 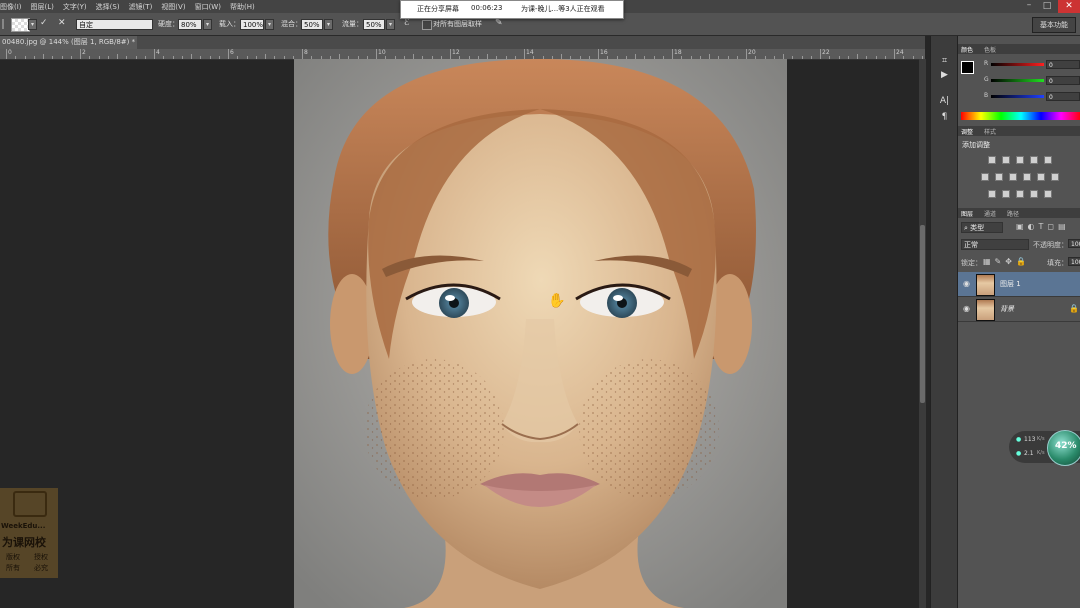 What do you see at coordinates (487, 8) in the screenshot?
I see `share-time: 00:06:23` at bounding box center [487, 8].